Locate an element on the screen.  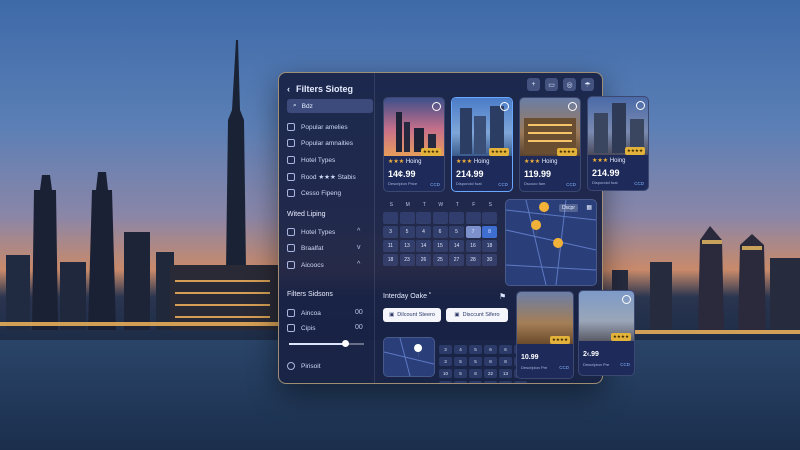
hotel-card-small: ★★★★ 2‹.99 Descripion Pre CCD is located at coordinates (606, 333).